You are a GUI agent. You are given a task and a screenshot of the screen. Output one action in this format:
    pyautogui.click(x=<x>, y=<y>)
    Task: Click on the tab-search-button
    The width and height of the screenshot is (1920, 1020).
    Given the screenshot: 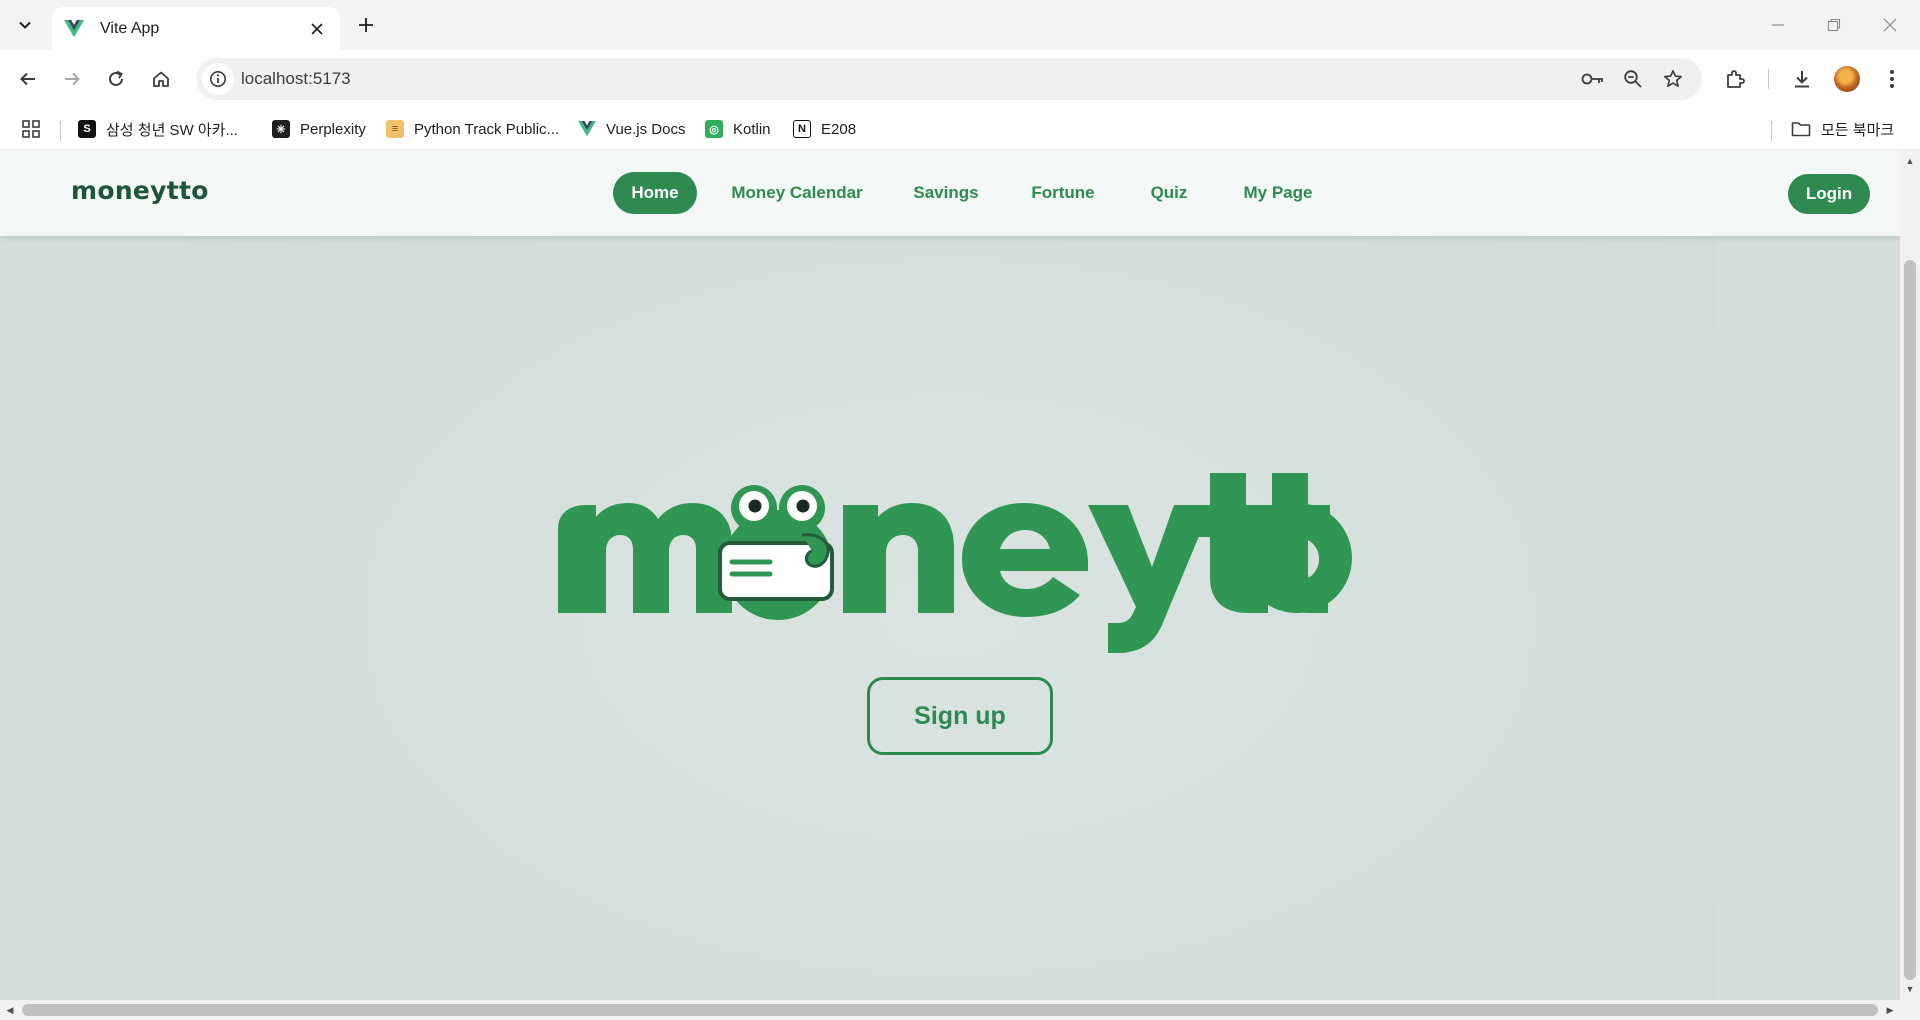 What is the action you would take?
    pyautogui.click(x=25, y=25)
    